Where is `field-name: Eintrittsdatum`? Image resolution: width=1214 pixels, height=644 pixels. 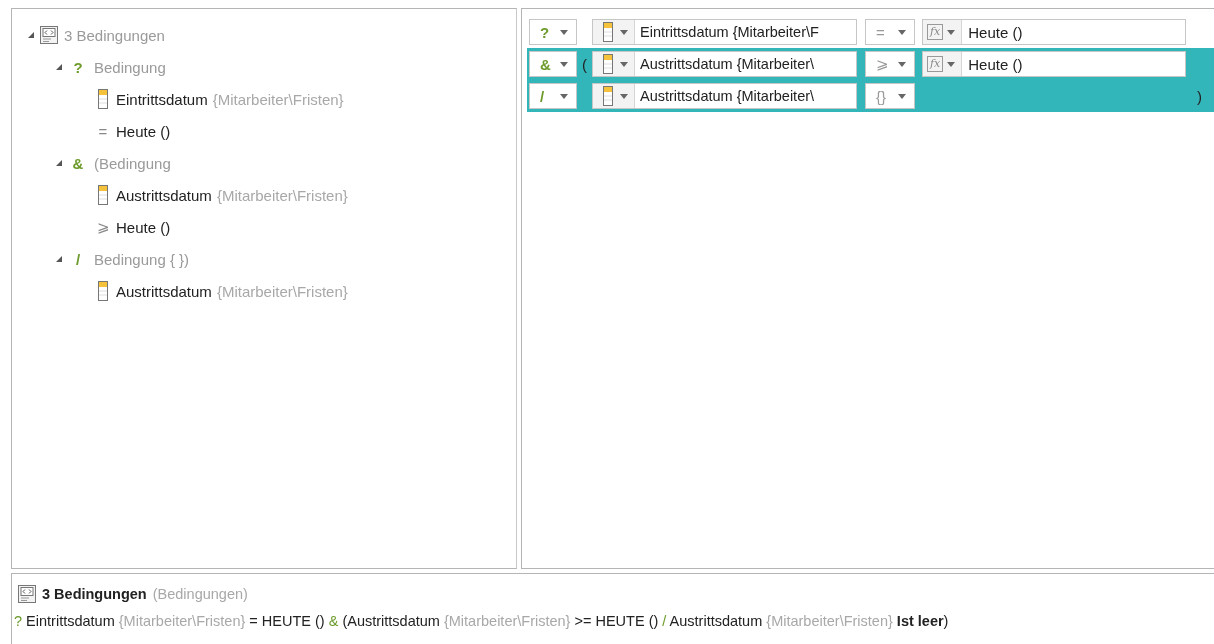
field-name: Eintrittsdatum is located at coordinates (162, 99).